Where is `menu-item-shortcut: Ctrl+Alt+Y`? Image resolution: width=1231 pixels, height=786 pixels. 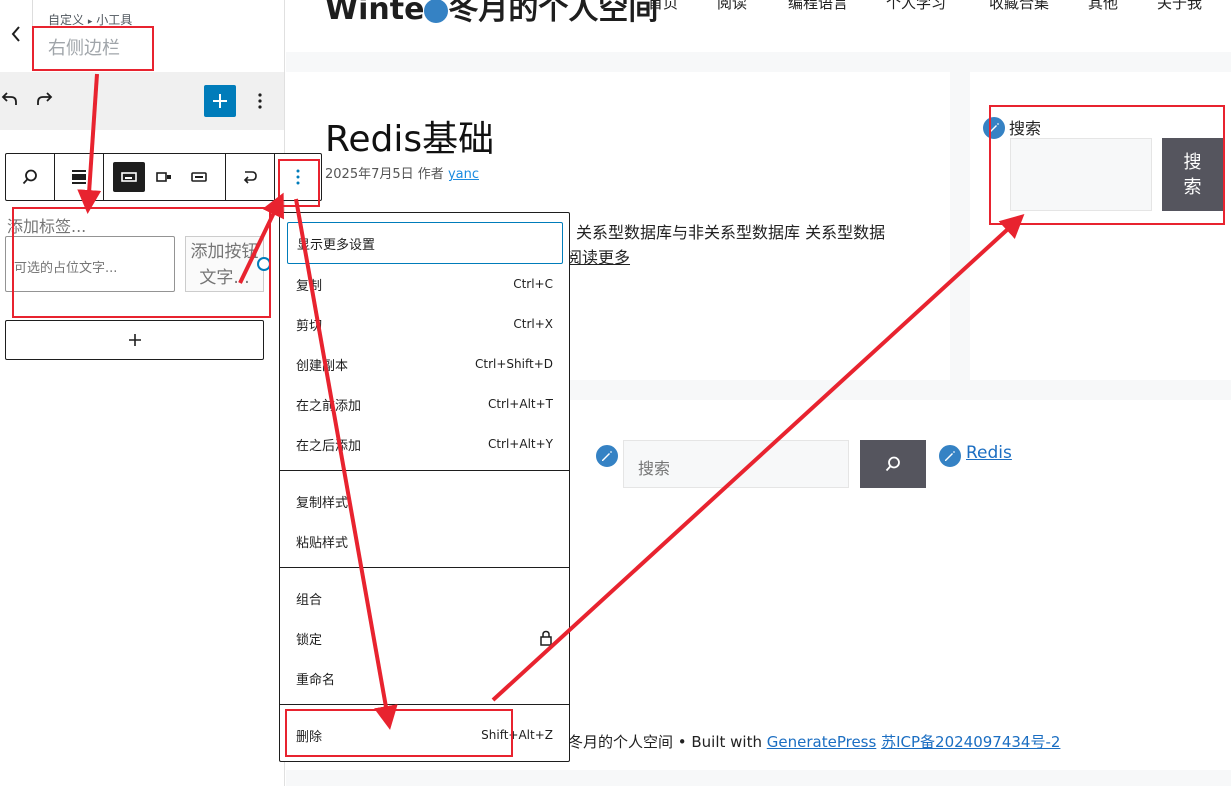 menu-item-shortcut: Ctrl+Alt+Y is located at coordinates (520, 444).